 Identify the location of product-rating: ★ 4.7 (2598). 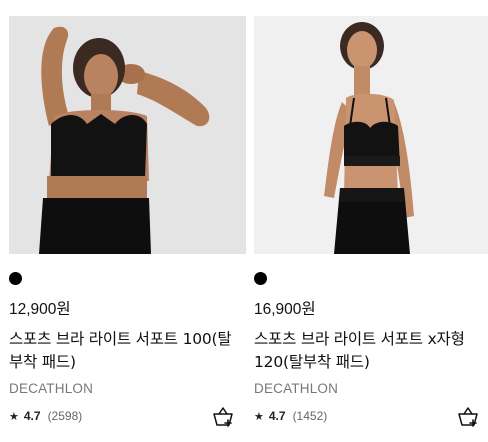
(45, 416).